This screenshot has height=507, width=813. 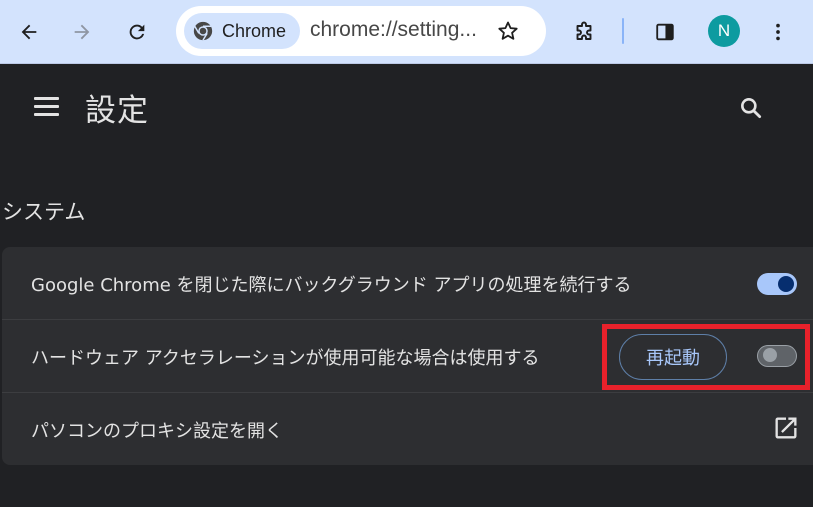 I want to click on reload-button, so click(x=137, y=32).